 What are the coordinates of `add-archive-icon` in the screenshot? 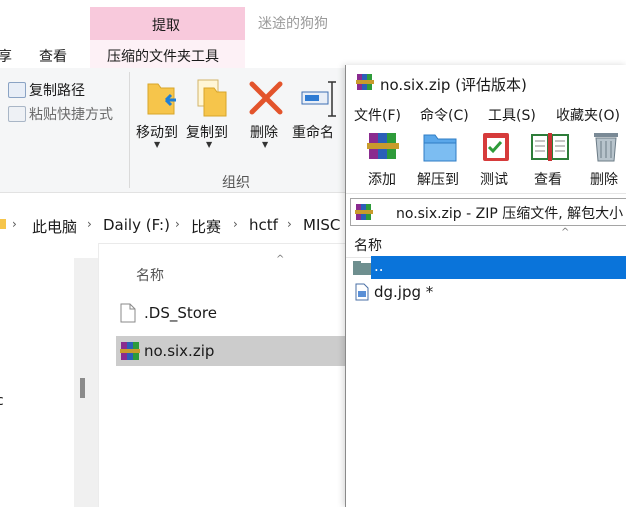 It's located at (383, 146).